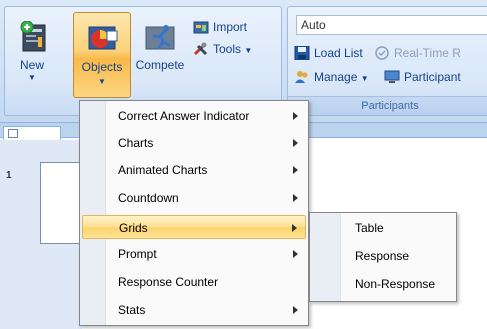 This screenshot has height=329, width=487. I want to click on auto-field: Auto, so click(391, 25).